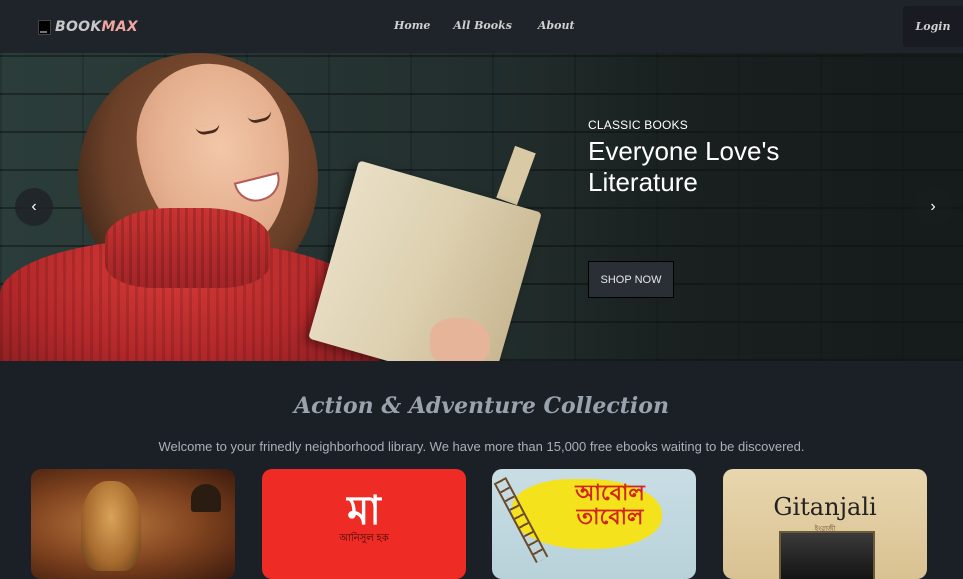 The height and width of the screenshot is (579, 963). What do you see at coordinates (610, 504) in the screenshot?
I see `book-cover-title: আবোল তাবোল` at bounding box center [610, 504].